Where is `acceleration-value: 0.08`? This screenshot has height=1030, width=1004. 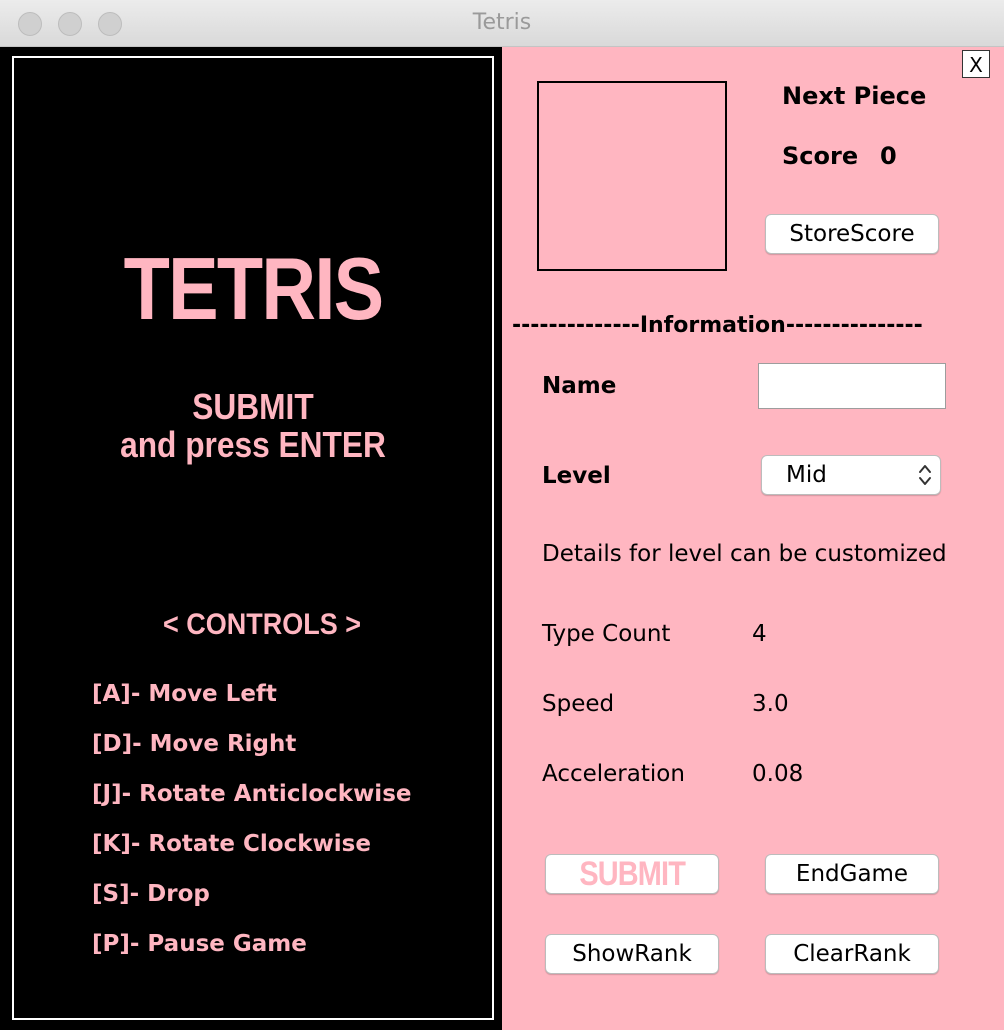
acceleration-value: 0.08 is located at coordinates (778, 774).